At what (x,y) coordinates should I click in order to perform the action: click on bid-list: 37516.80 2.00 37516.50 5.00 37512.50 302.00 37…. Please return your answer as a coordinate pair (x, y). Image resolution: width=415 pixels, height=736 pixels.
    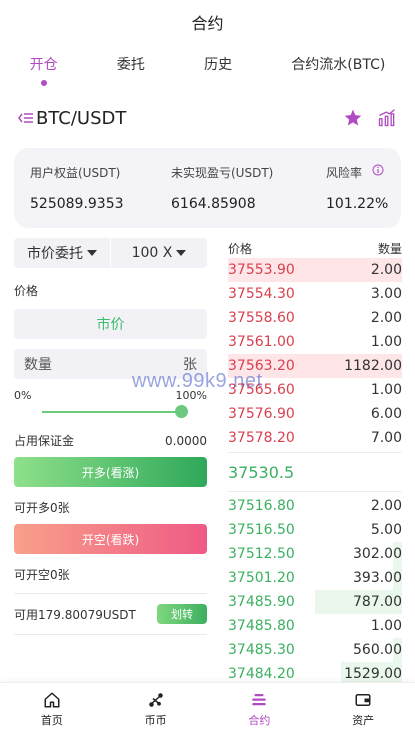
    Looking at the image, I should click on (315, 590).